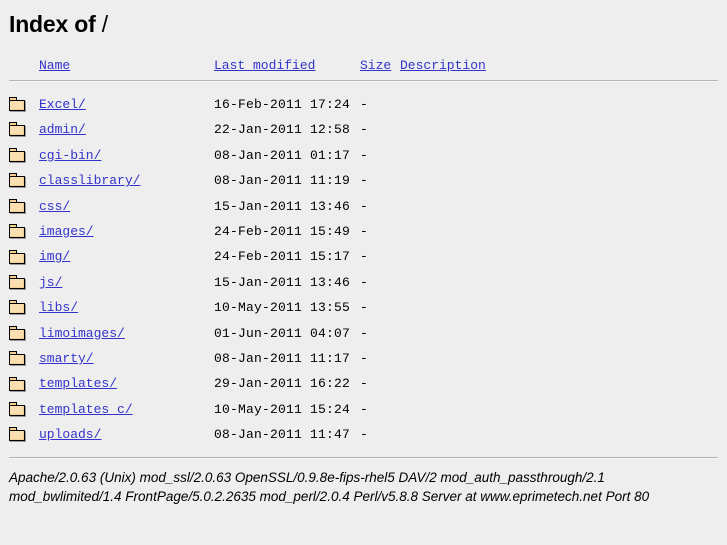  Describe the element at coordinates (82, 333) in the screenshot. I see `directory-link: limoimages/` at that location.